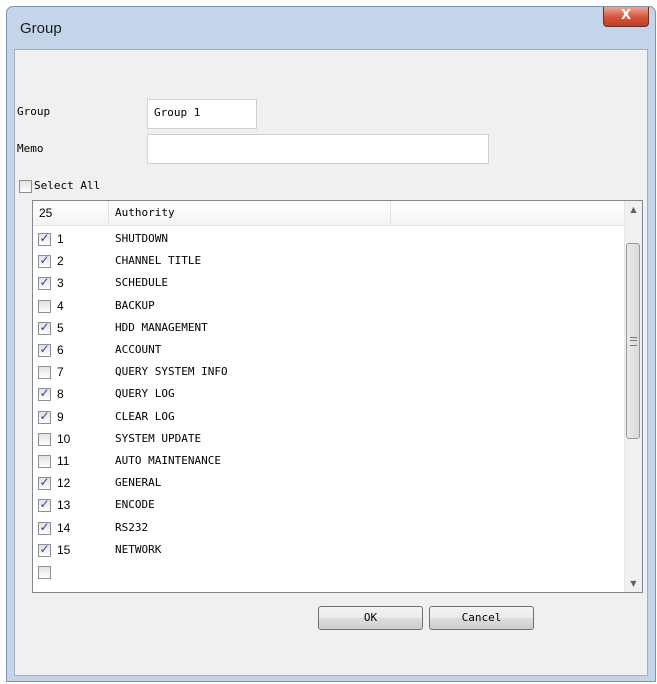 The width and height of the screenshot is (657, 684). What do you see at coordinates (481, 618) in the screenshot?
I see `cancel-button: Cancel` at bounding box center [481, 618].